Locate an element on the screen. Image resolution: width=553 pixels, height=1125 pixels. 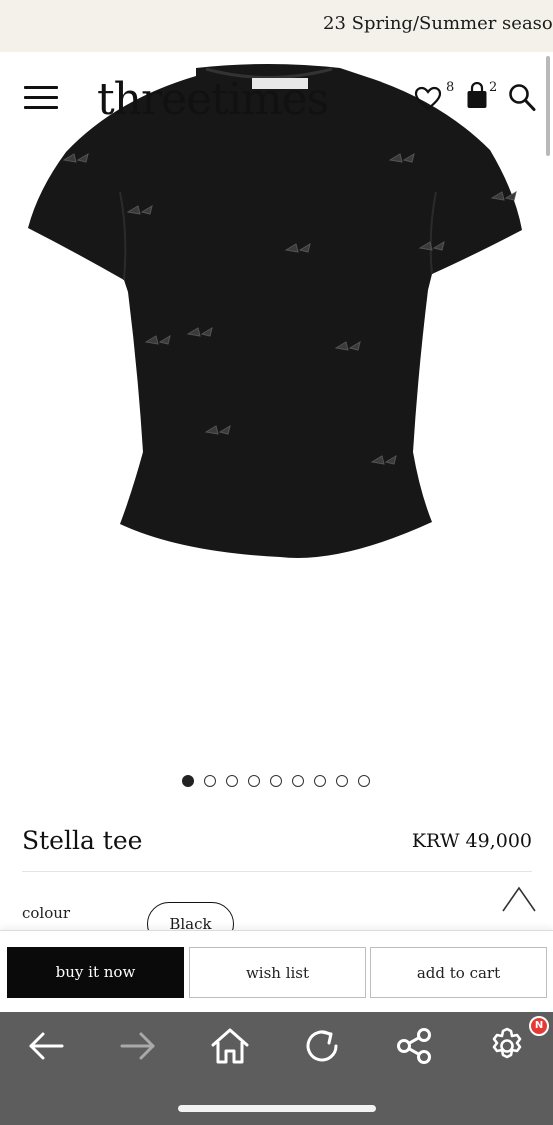
carousel-pagination is located at coordinates (276, 781).